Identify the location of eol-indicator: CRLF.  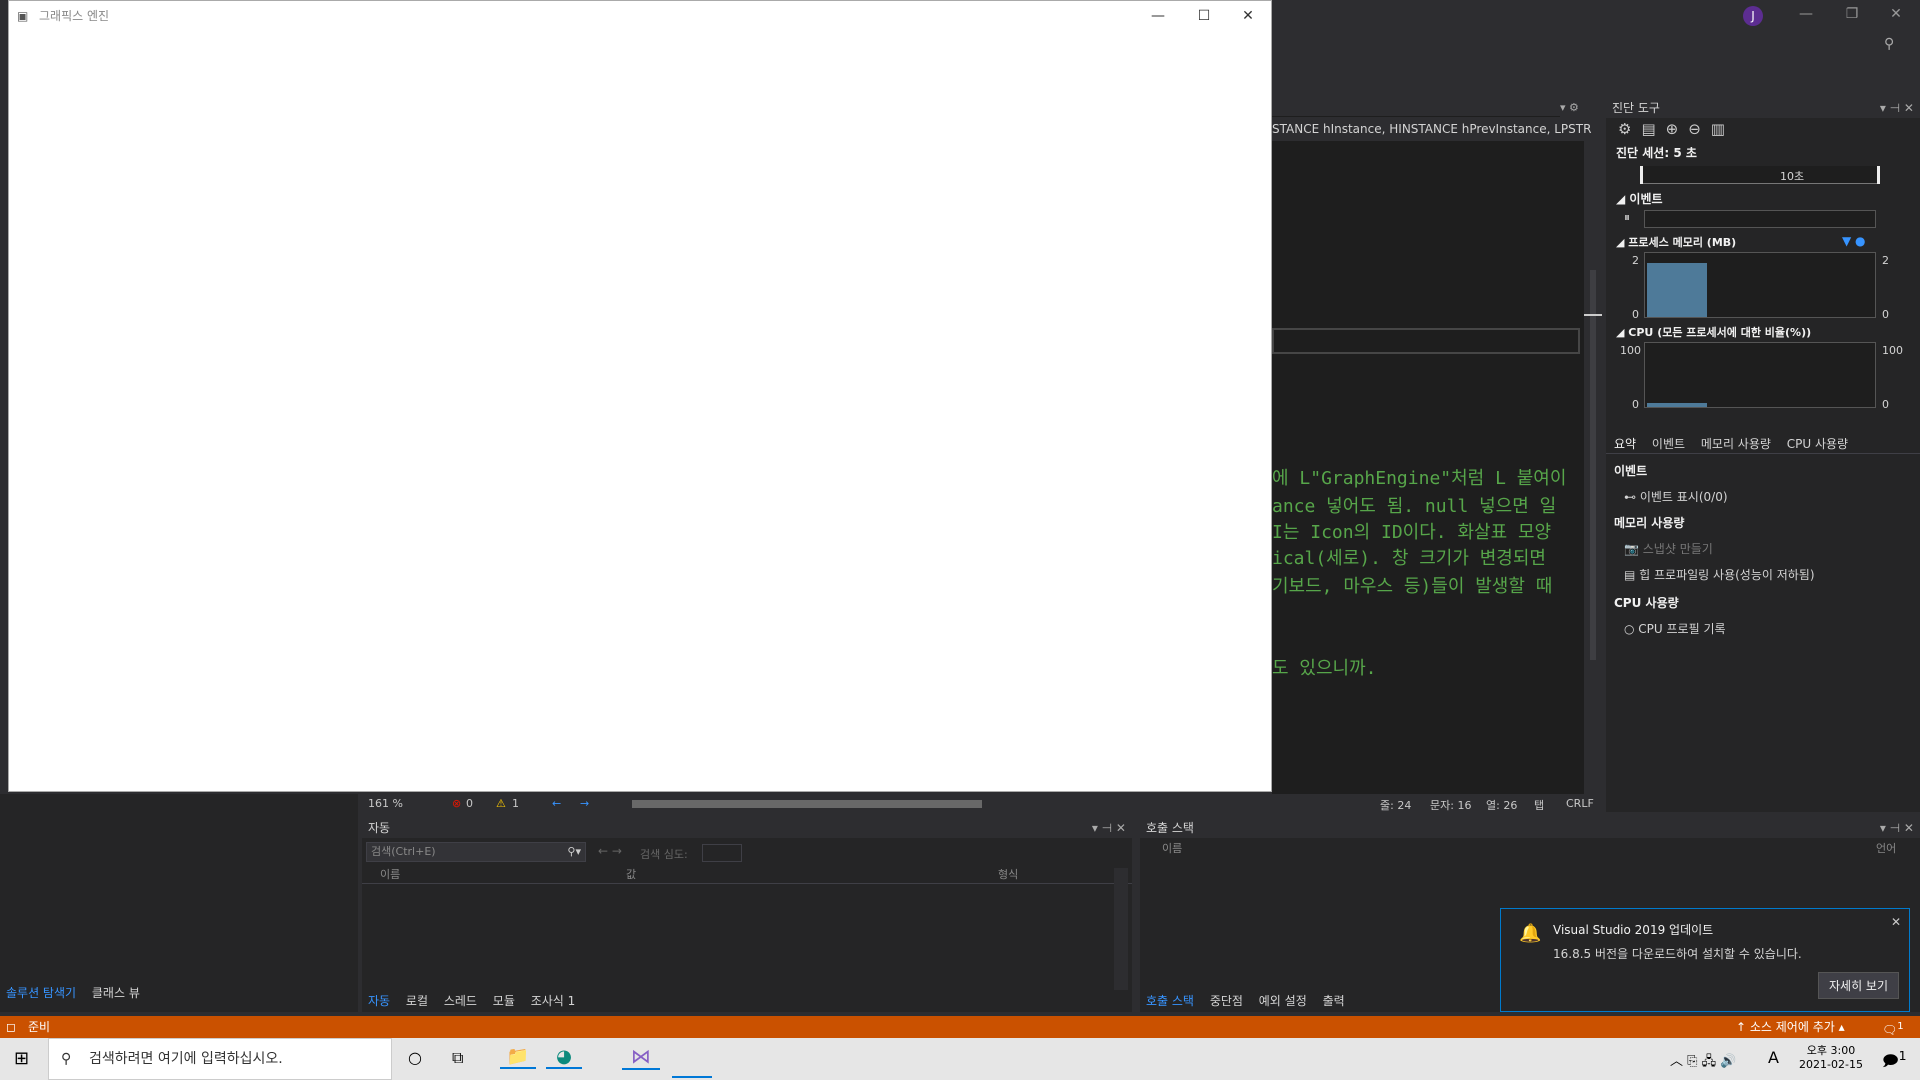
(1580, 803).